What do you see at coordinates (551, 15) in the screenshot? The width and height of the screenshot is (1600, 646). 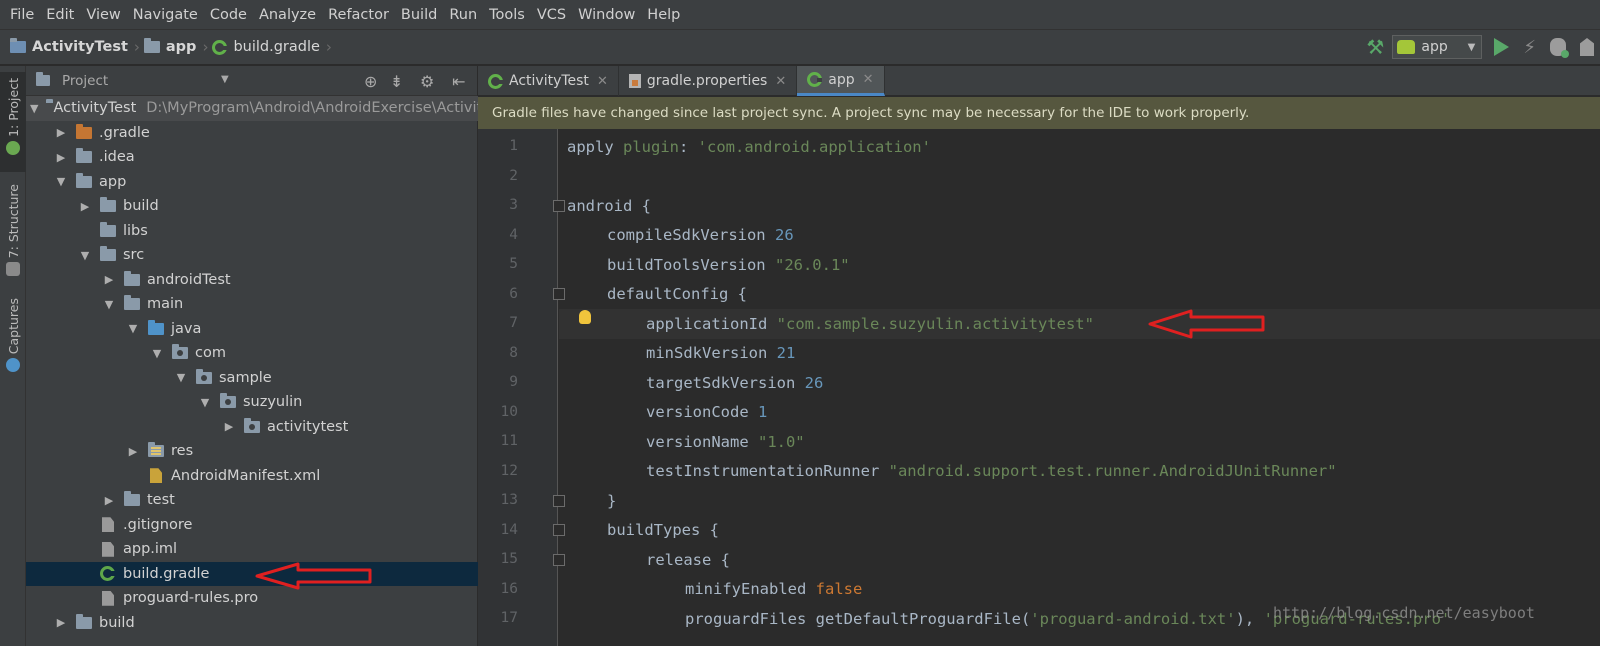 I see `menu-vcs: VCS` at bounding box center [551, 15].